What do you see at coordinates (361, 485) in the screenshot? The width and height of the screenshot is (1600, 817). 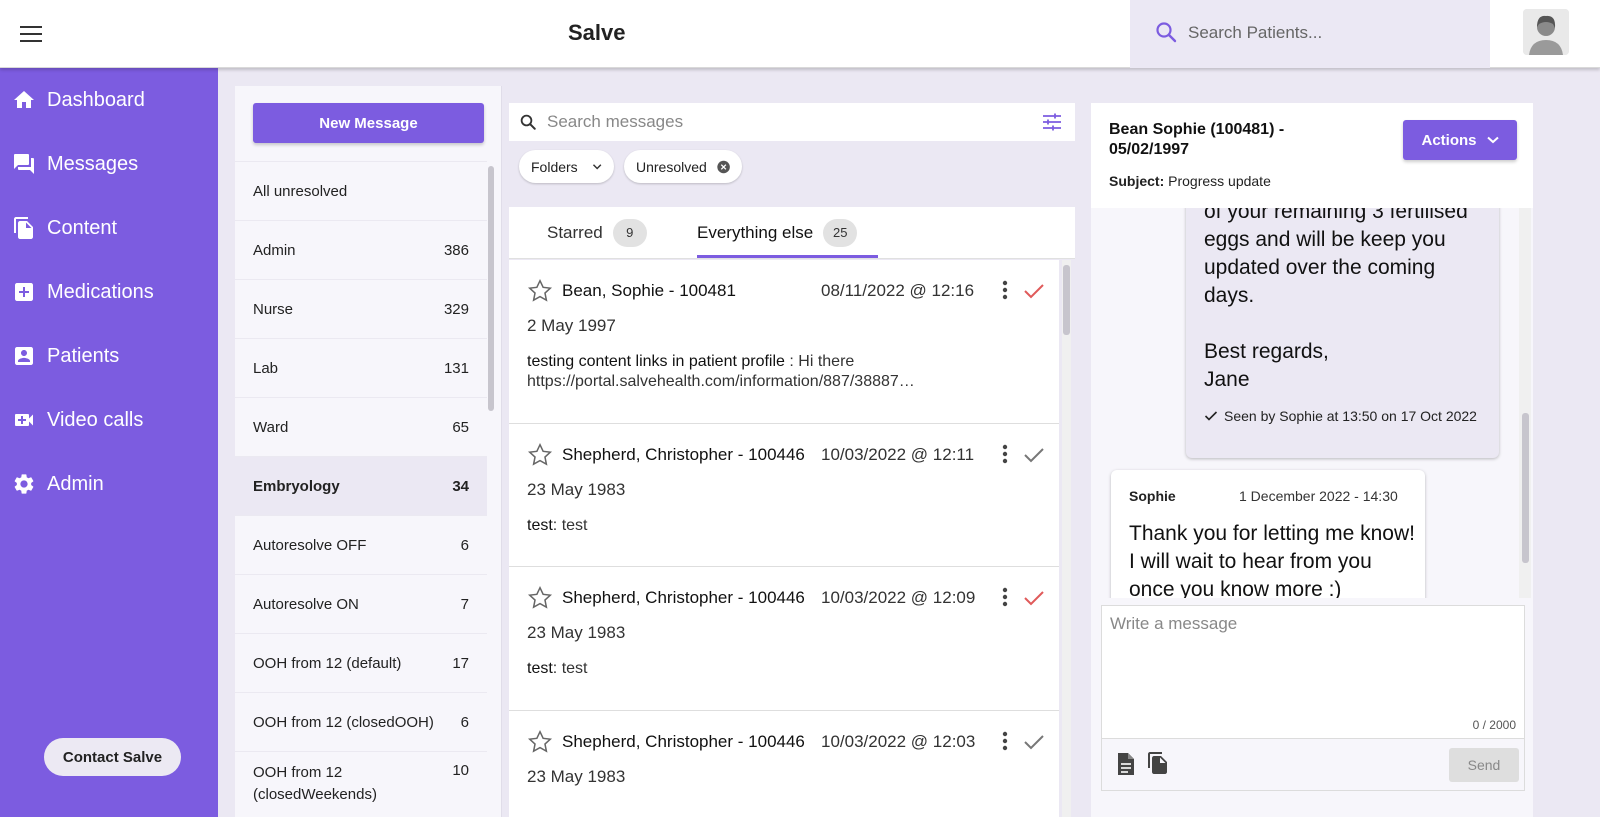 I see `folder-item-active: Embryology 34` at bounding box center [361, 485].